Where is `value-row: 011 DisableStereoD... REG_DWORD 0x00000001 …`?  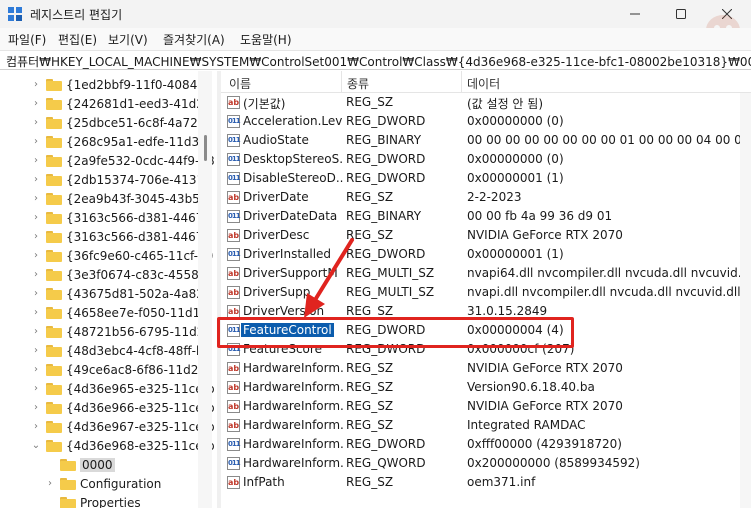 value-row: 011 DisableStereoD... REG_DWORD 0x00000001 … is located at coordinates (486, 178).